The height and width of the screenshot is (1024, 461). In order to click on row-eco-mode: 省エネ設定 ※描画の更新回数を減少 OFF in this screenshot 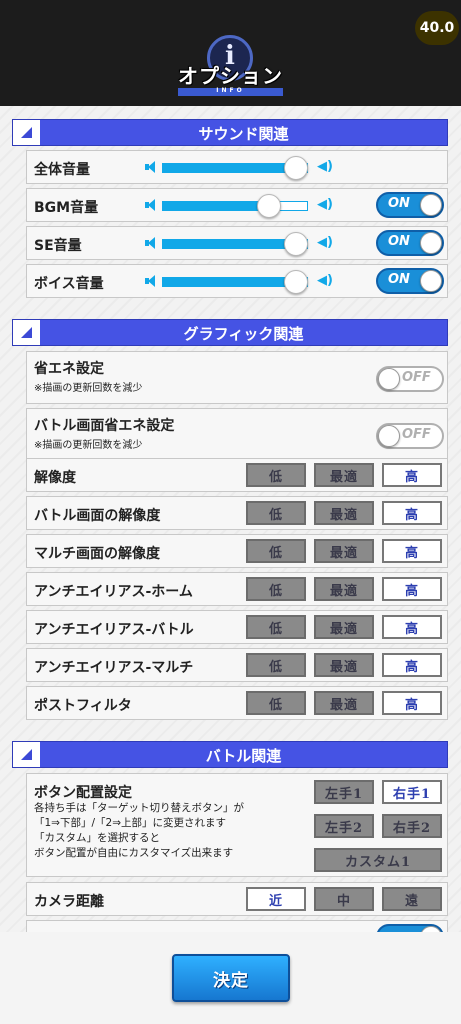, I will do `click(237, 377)`.